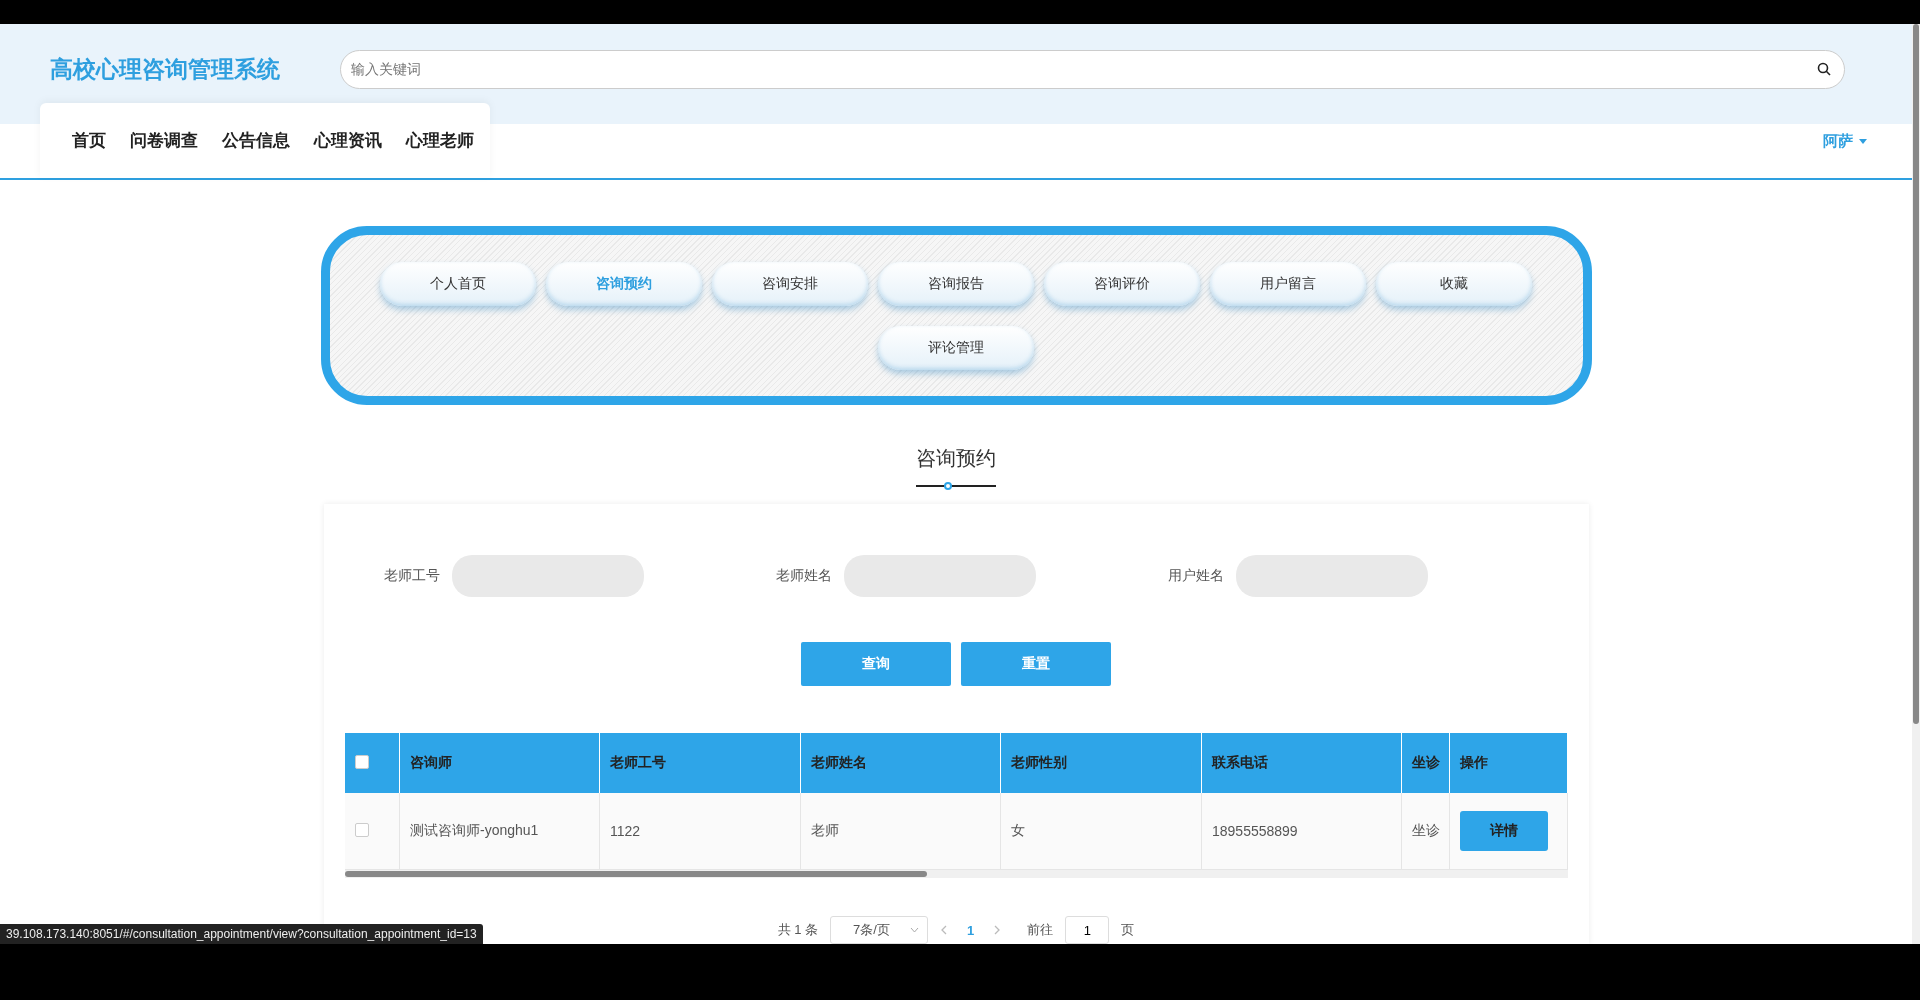  I want to click on page-input: 1, so click(1087, 930).